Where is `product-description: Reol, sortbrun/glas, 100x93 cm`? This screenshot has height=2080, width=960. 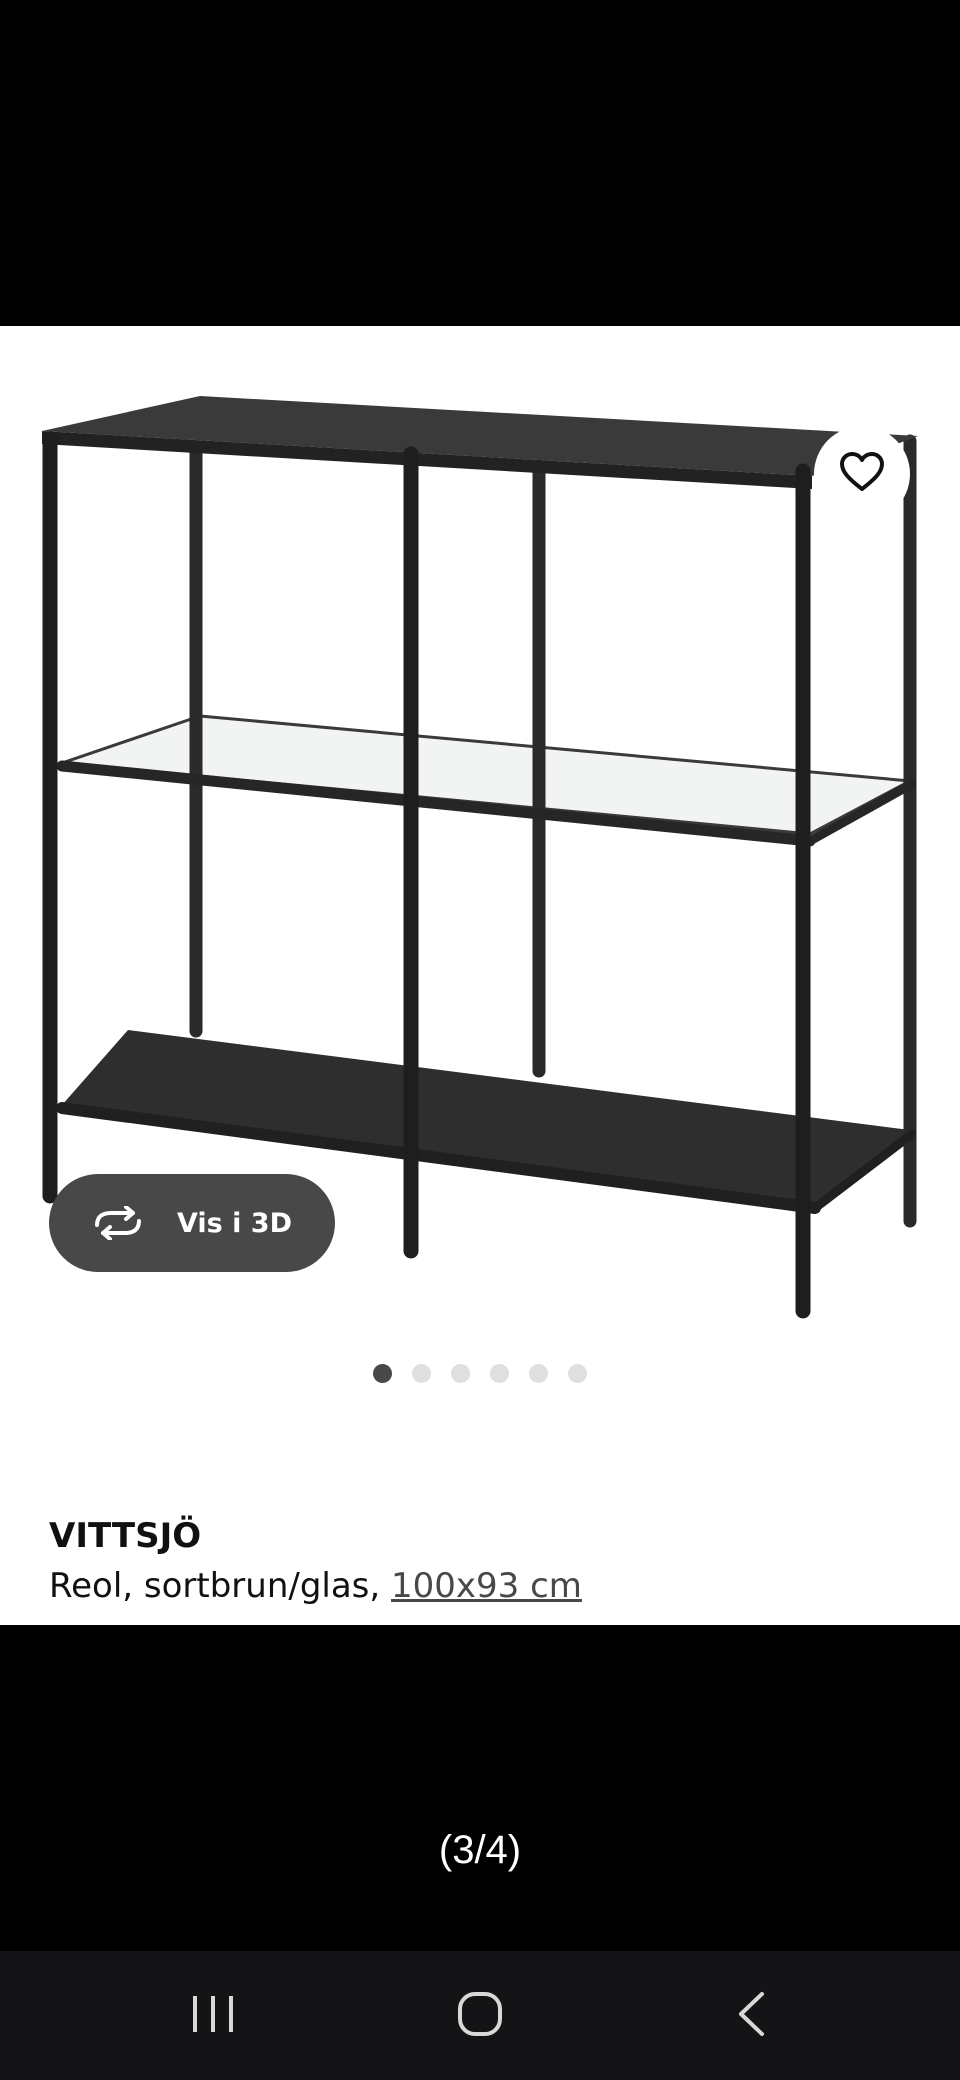
product-description: Reol, sortbrun/glas, 100x93 cm is located at coordinates (315, 1586).